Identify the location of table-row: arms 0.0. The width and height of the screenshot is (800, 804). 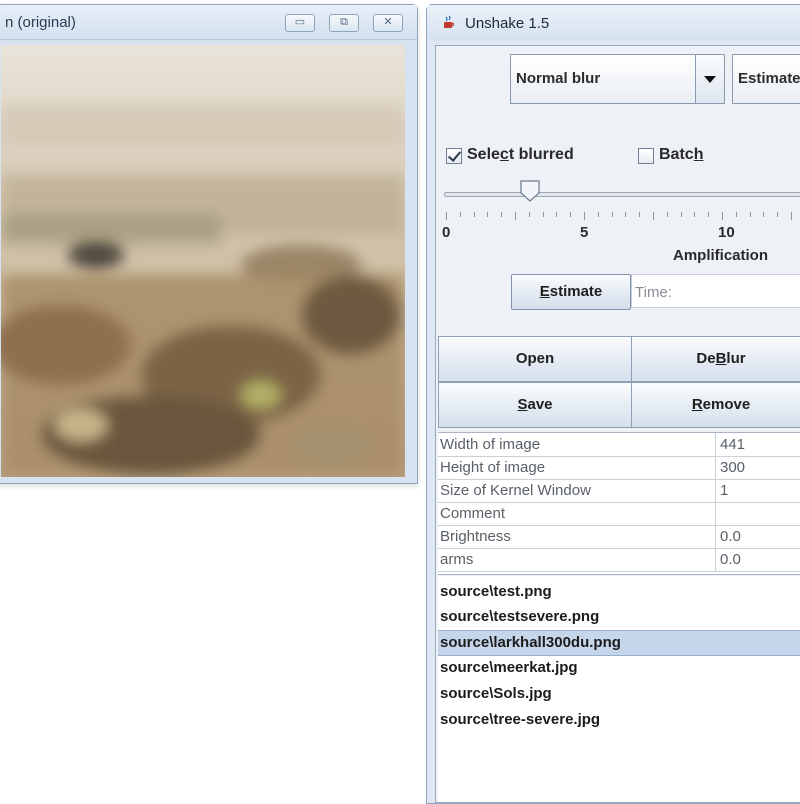
(619, 560).